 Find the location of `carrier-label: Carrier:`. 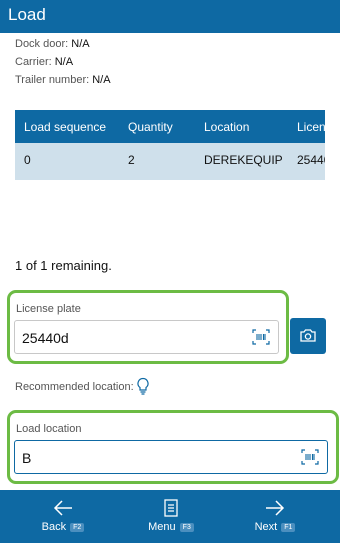

carrier-label: Carrier: is located at coordinates (33, 62).